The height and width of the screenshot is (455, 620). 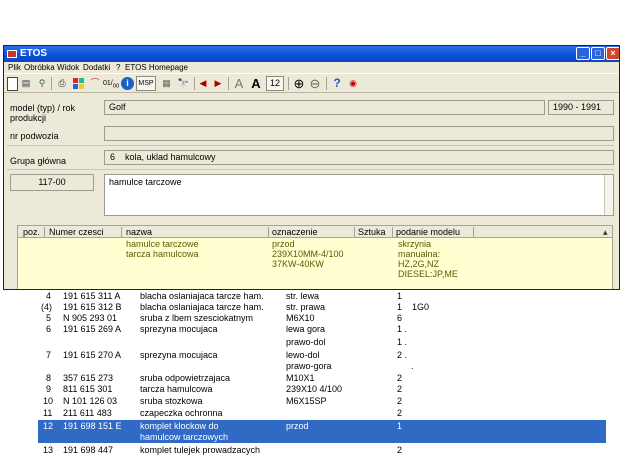 I want to click on row-poz: 10, so click(x=48, y=401).